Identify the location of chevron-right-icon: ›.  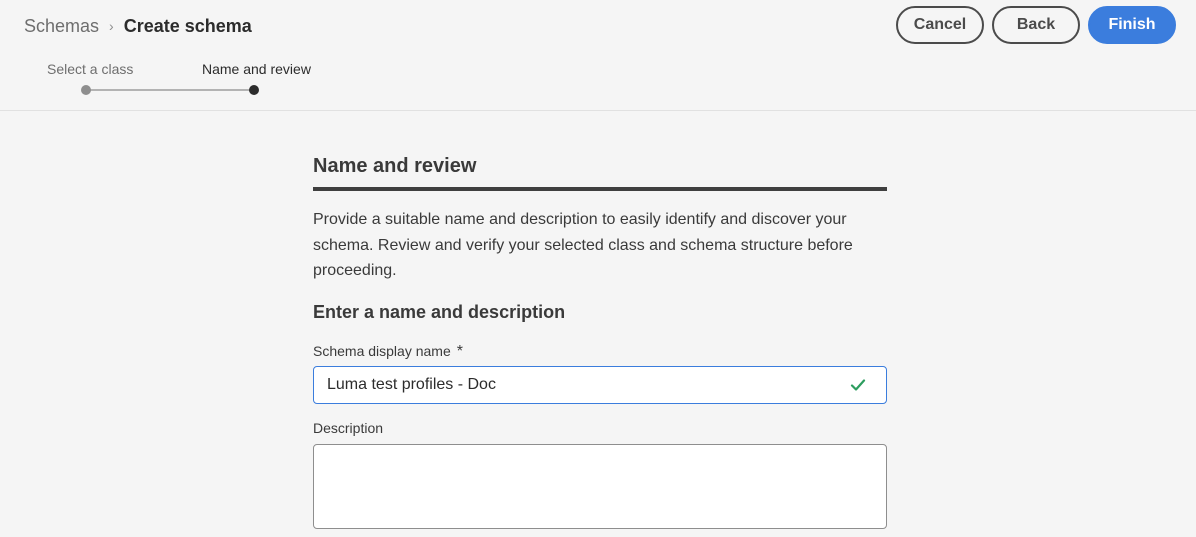
(111, 26).